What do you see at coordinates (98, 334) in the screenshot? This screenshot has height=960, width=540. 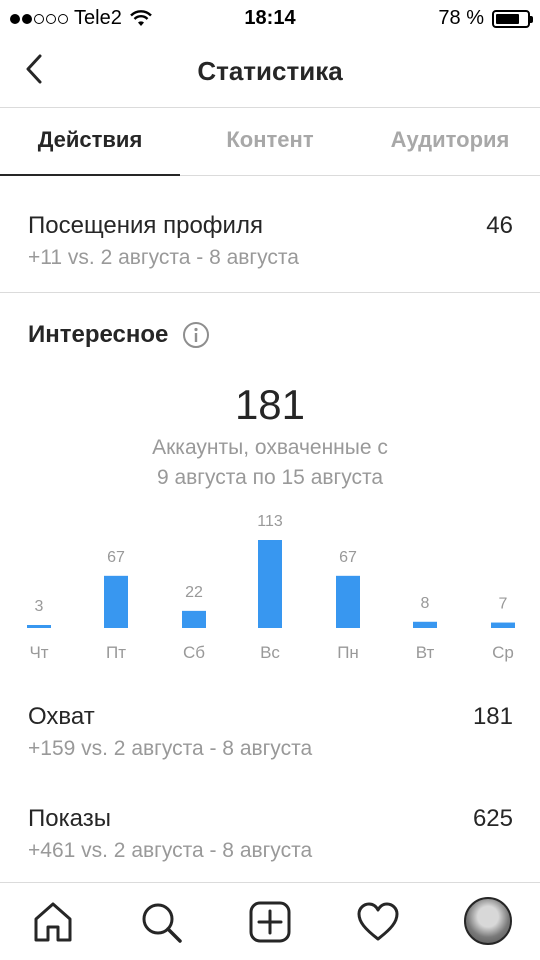 I see `discovery-title: Интересное` at bounding box center [98, 334].